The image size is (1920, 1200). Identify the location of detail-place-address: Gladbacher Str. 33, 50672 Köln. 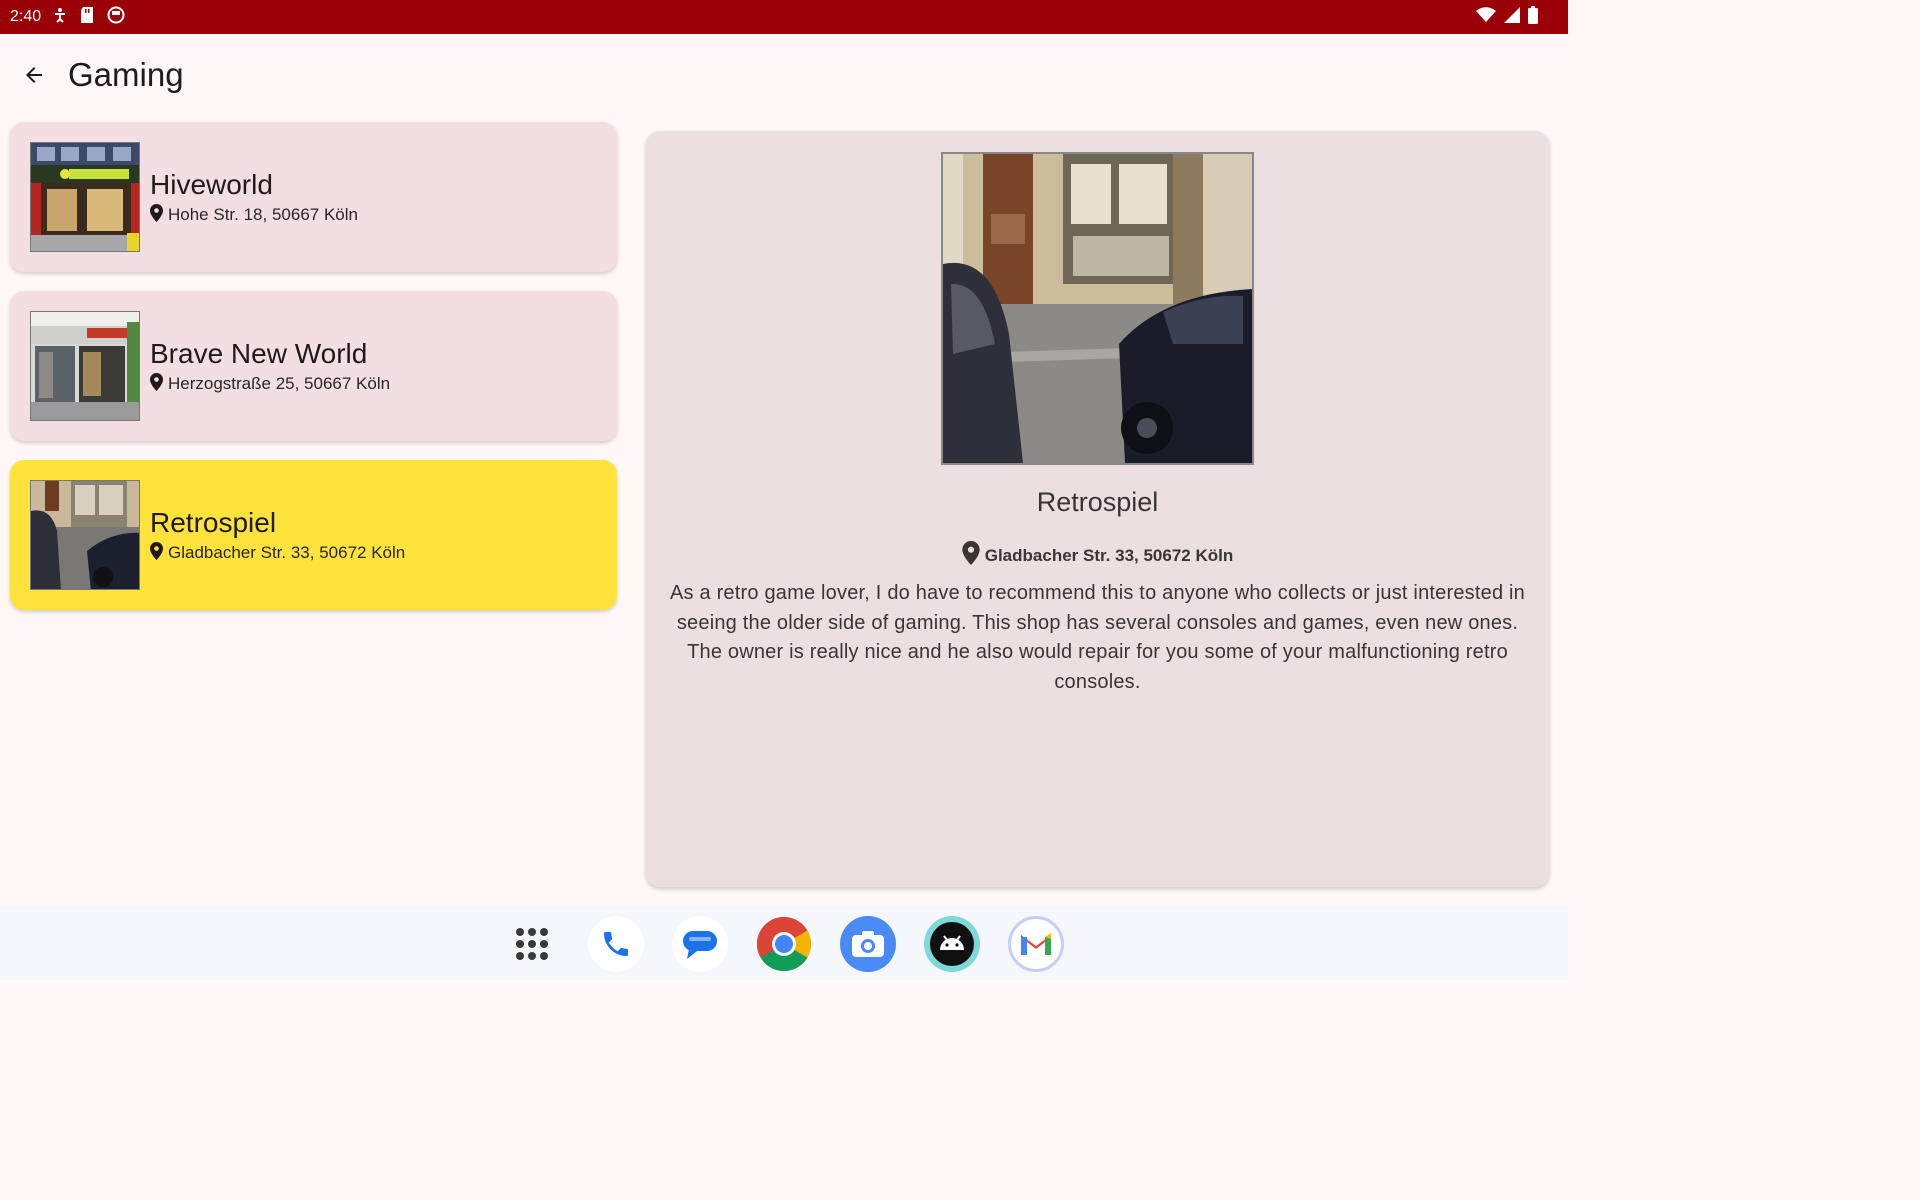
(1109, 555).